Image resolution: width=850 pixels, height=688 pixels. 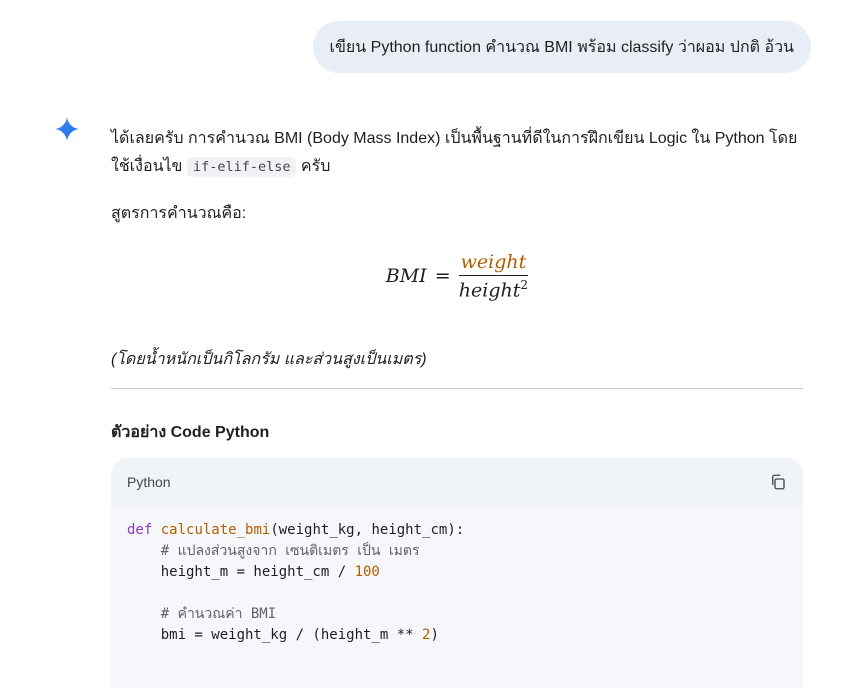 I want to click on inline-code: if-elif-else, so click(x=241, y=167).